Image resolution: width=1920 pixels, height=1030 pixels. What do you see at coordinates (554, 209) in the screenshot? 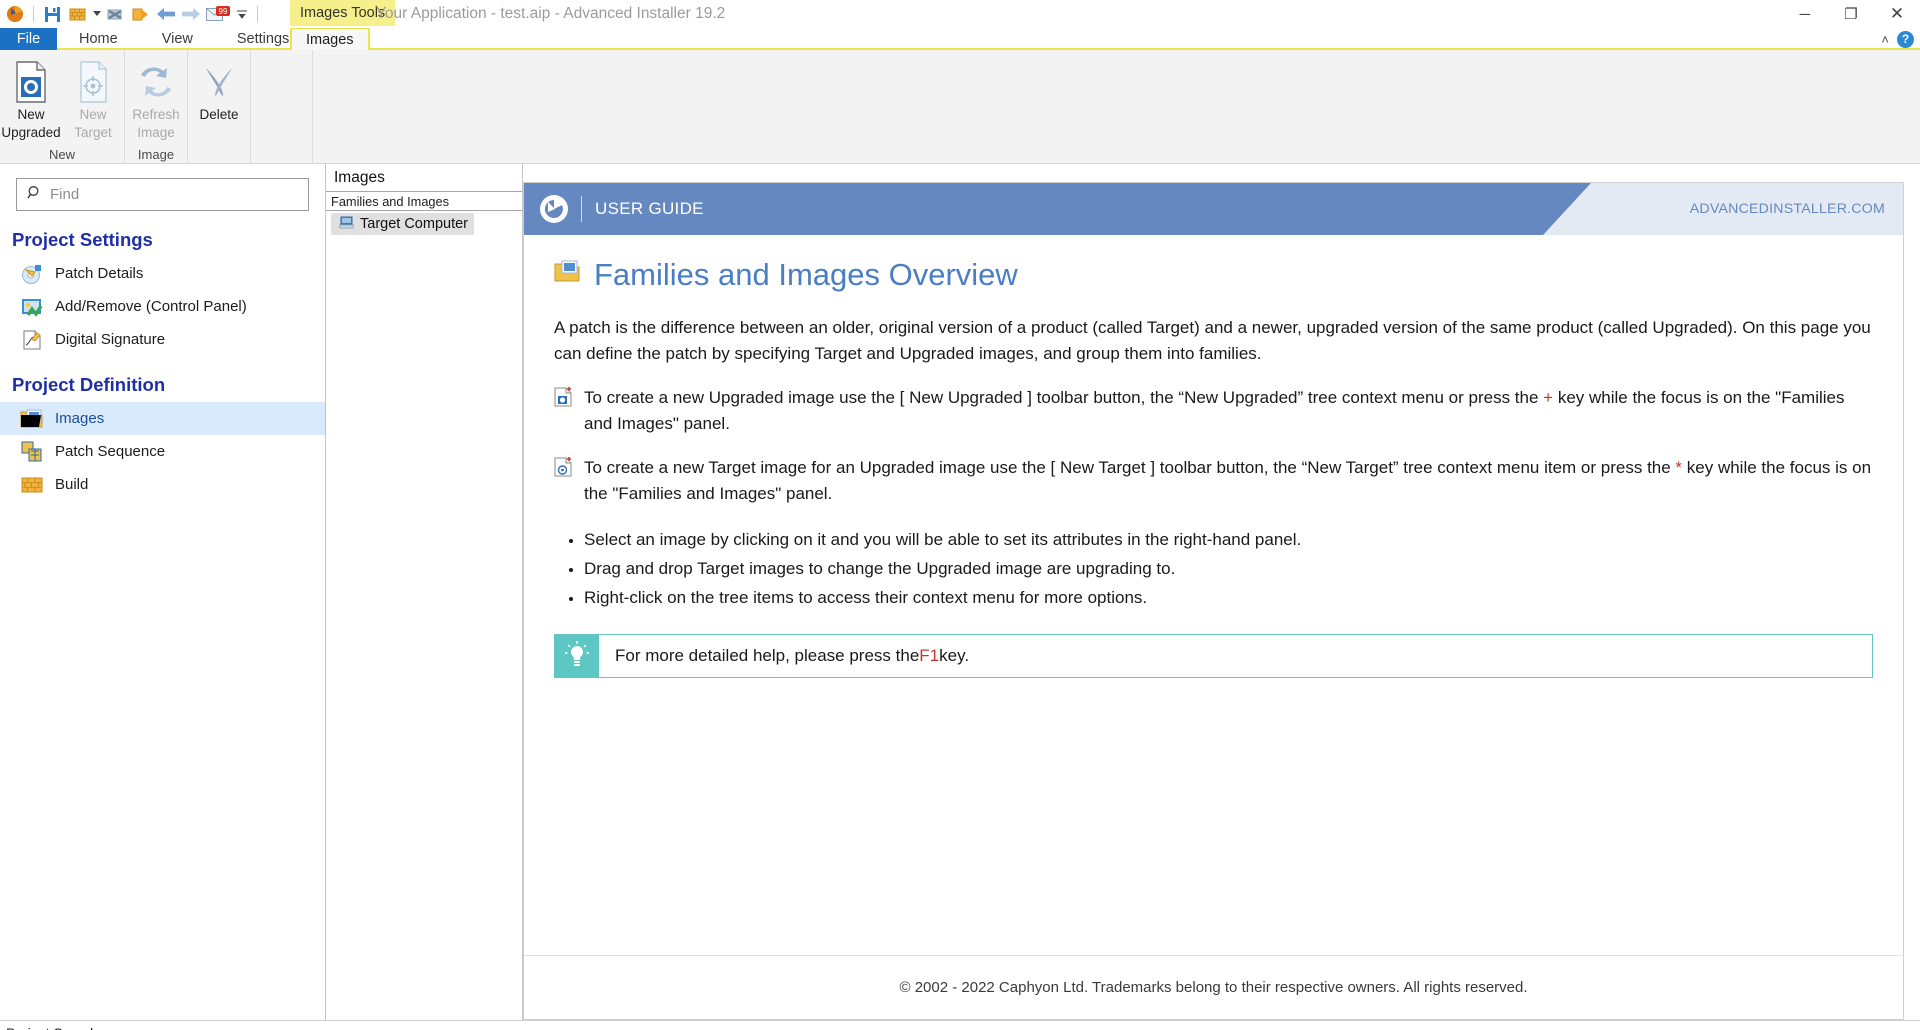
I see `advanced-installer-logo-icon` at bounding box center [554, 209].